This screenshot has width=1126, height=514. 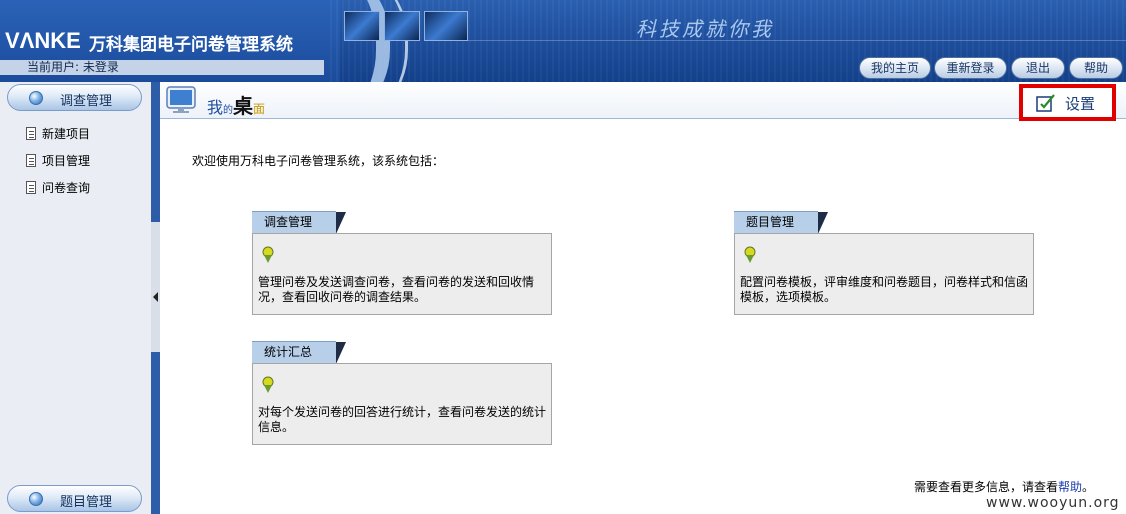 I want to click on sidebar-splitter, so click(x=155, y=298).